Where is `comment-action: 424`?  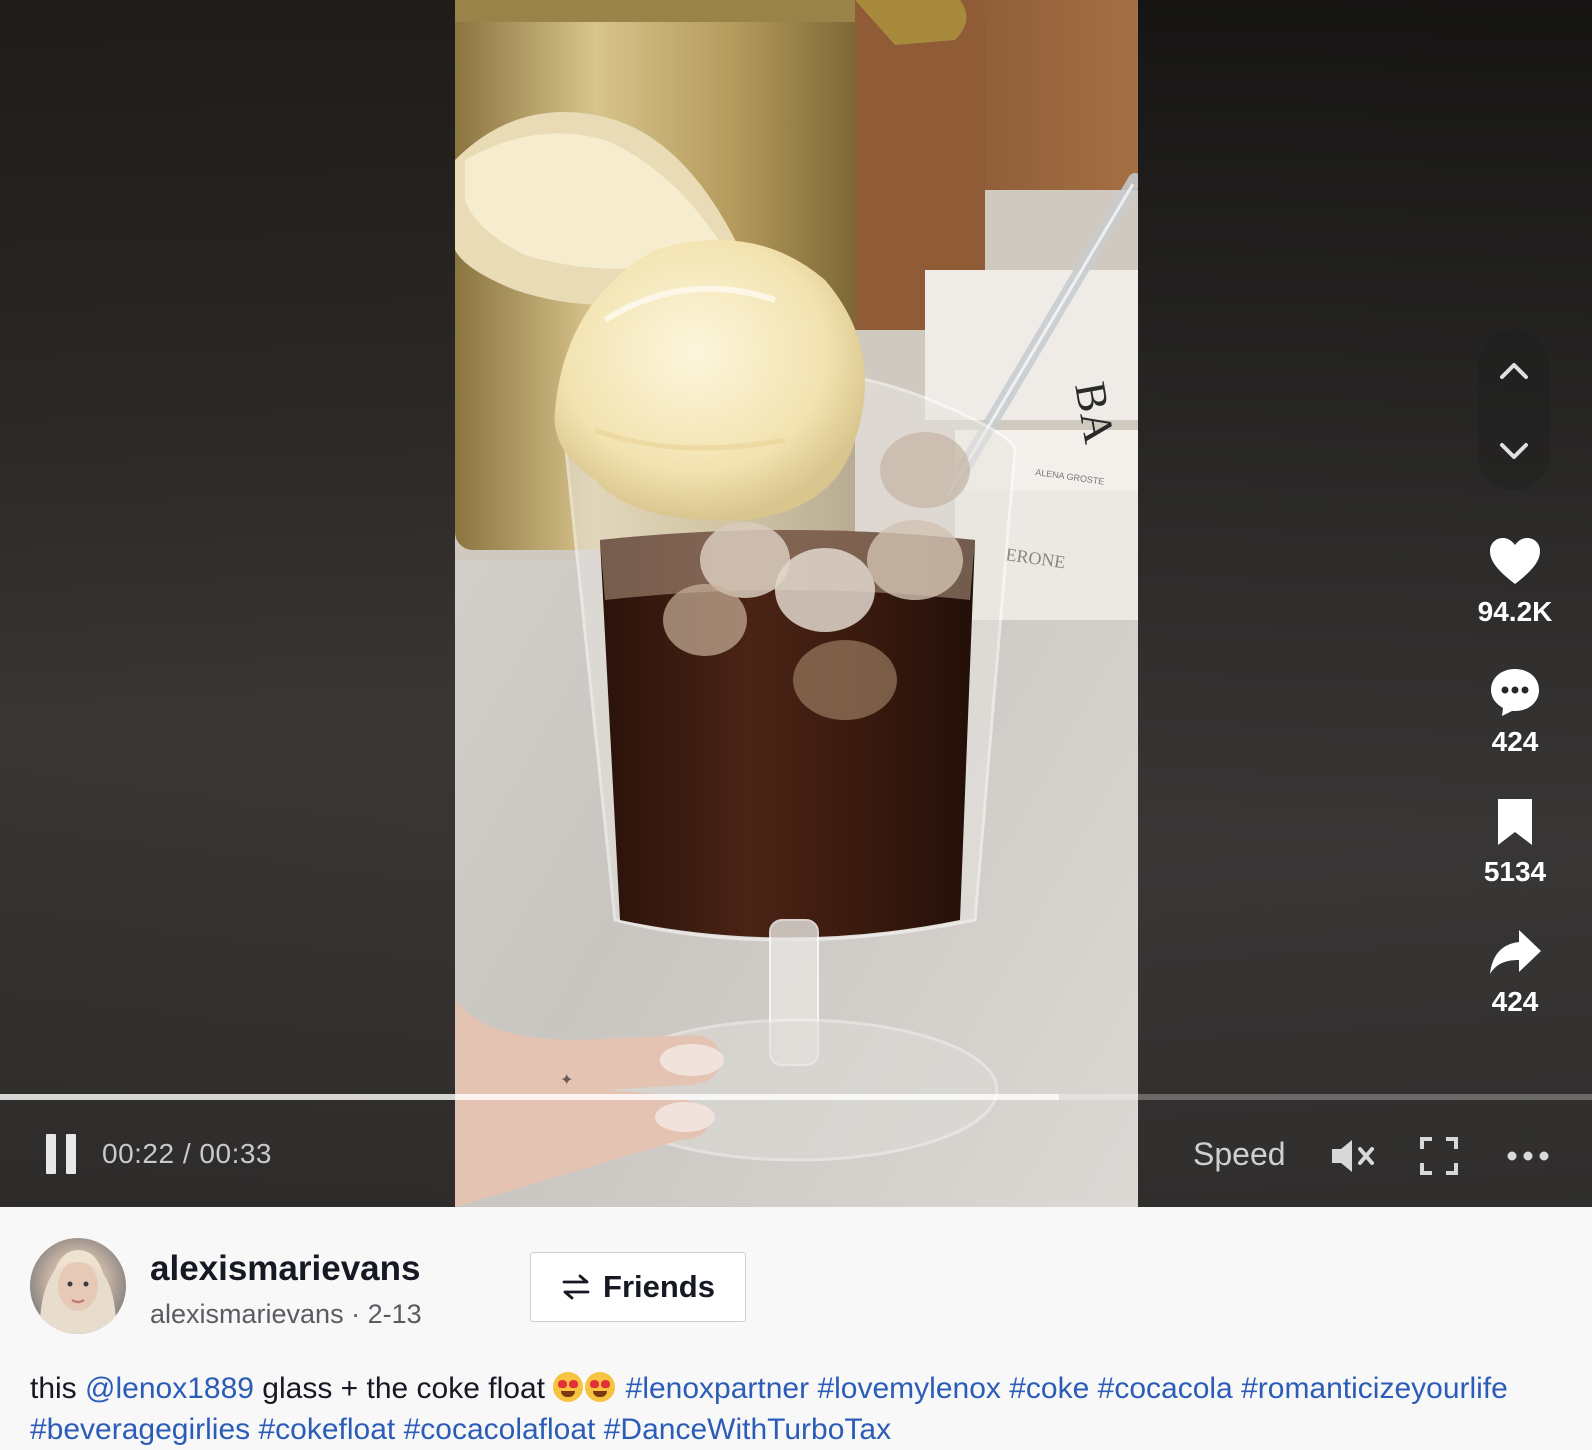 comment-action: 424 is located at coordinates (1515, 712).